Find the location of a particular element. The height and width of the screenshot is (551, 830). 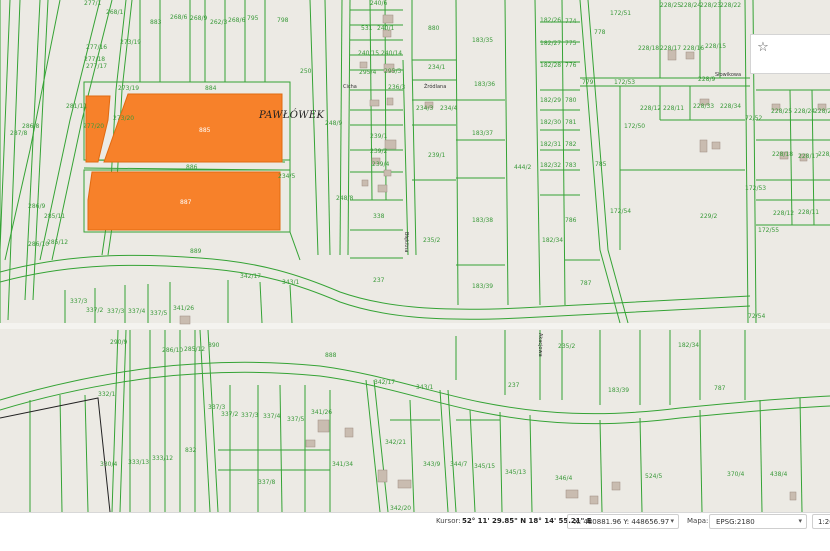

svg-text: 884 is located at coordinates (211, 88).